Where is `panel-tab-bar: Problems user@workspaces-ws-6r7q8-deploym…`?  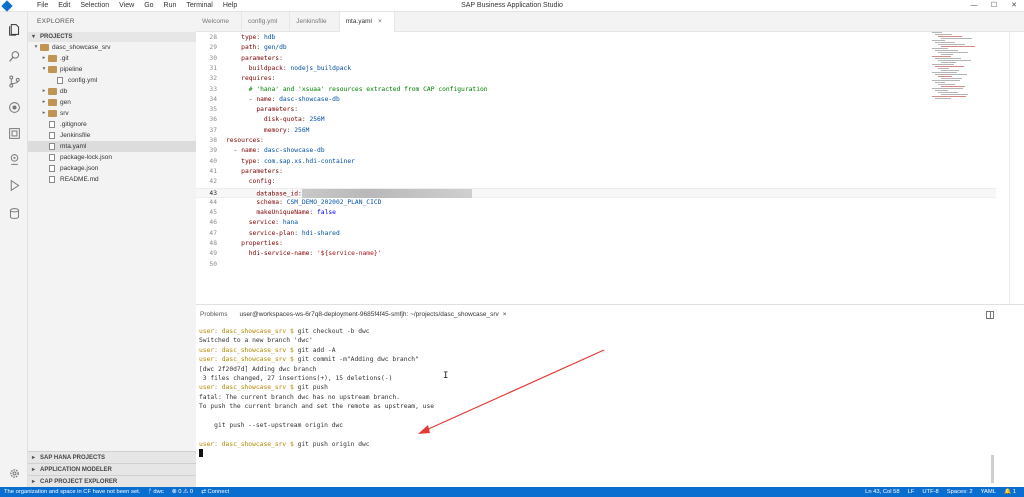
panel-tab-bar: Problems user@workspaces-ws-6r7q8-deploym… is located at coordinates (610, 315).